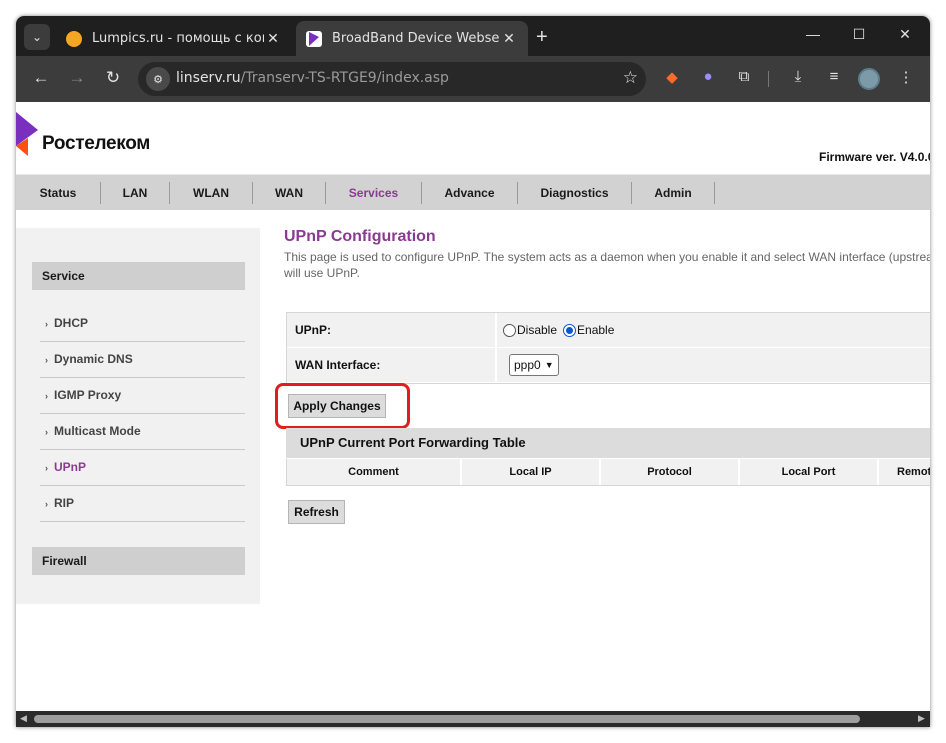 The height and width of the screenshot is (743, 946). I want to click on chevron-down-icon: ▼, so click(549, 365).